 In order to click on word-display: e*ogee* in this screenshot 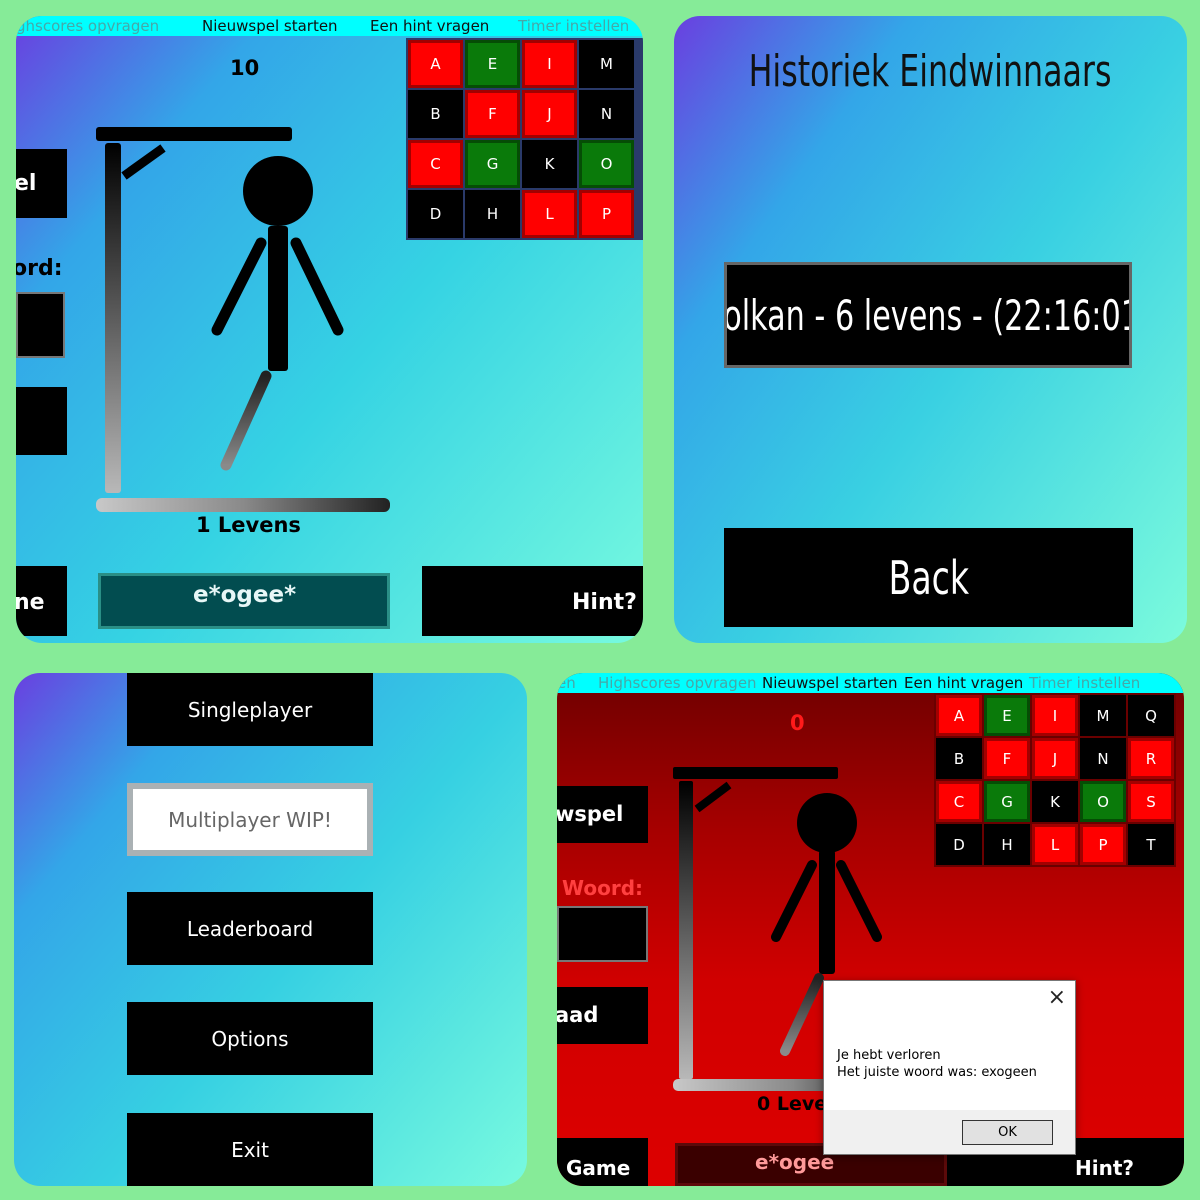, I will do `click(244, 601)`.